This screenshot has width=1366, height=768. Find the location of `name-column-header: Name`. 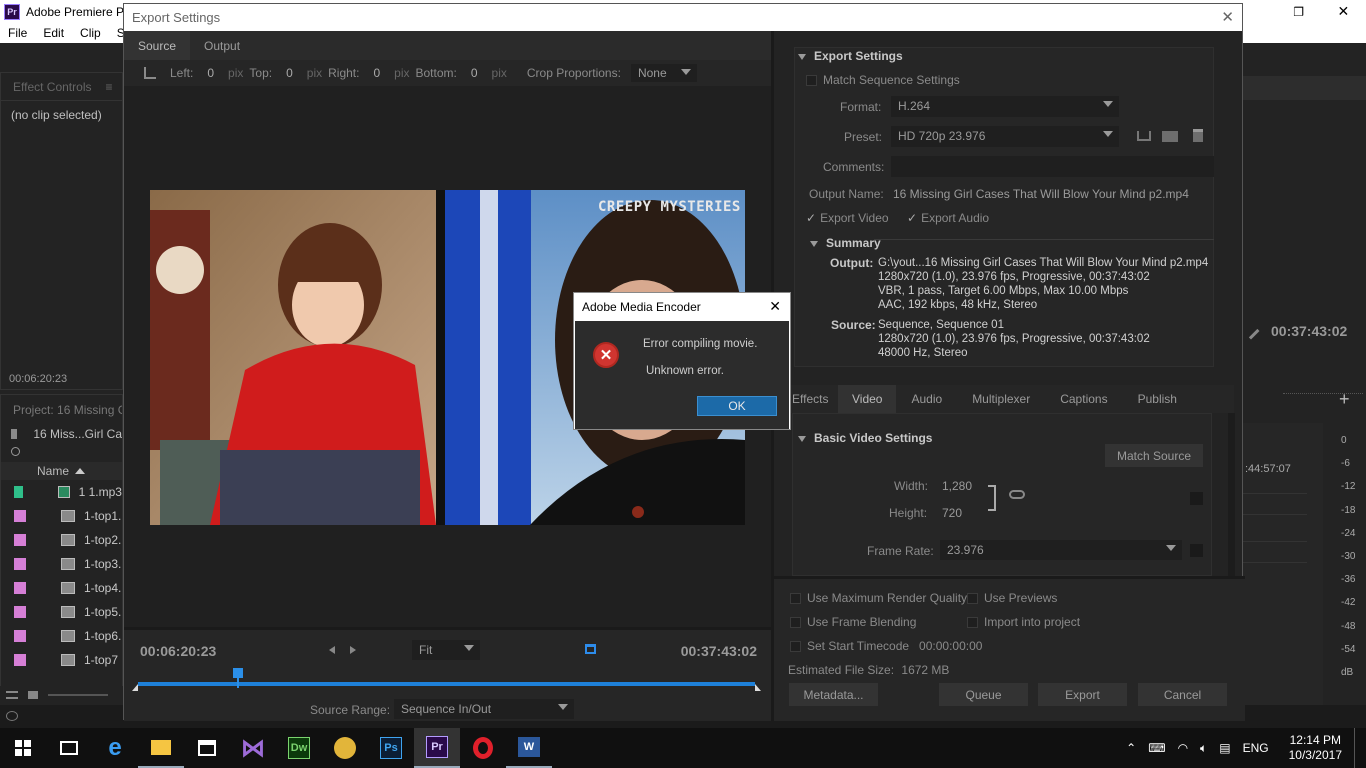

name-column-header: Name is located at coordinates (53, 471).